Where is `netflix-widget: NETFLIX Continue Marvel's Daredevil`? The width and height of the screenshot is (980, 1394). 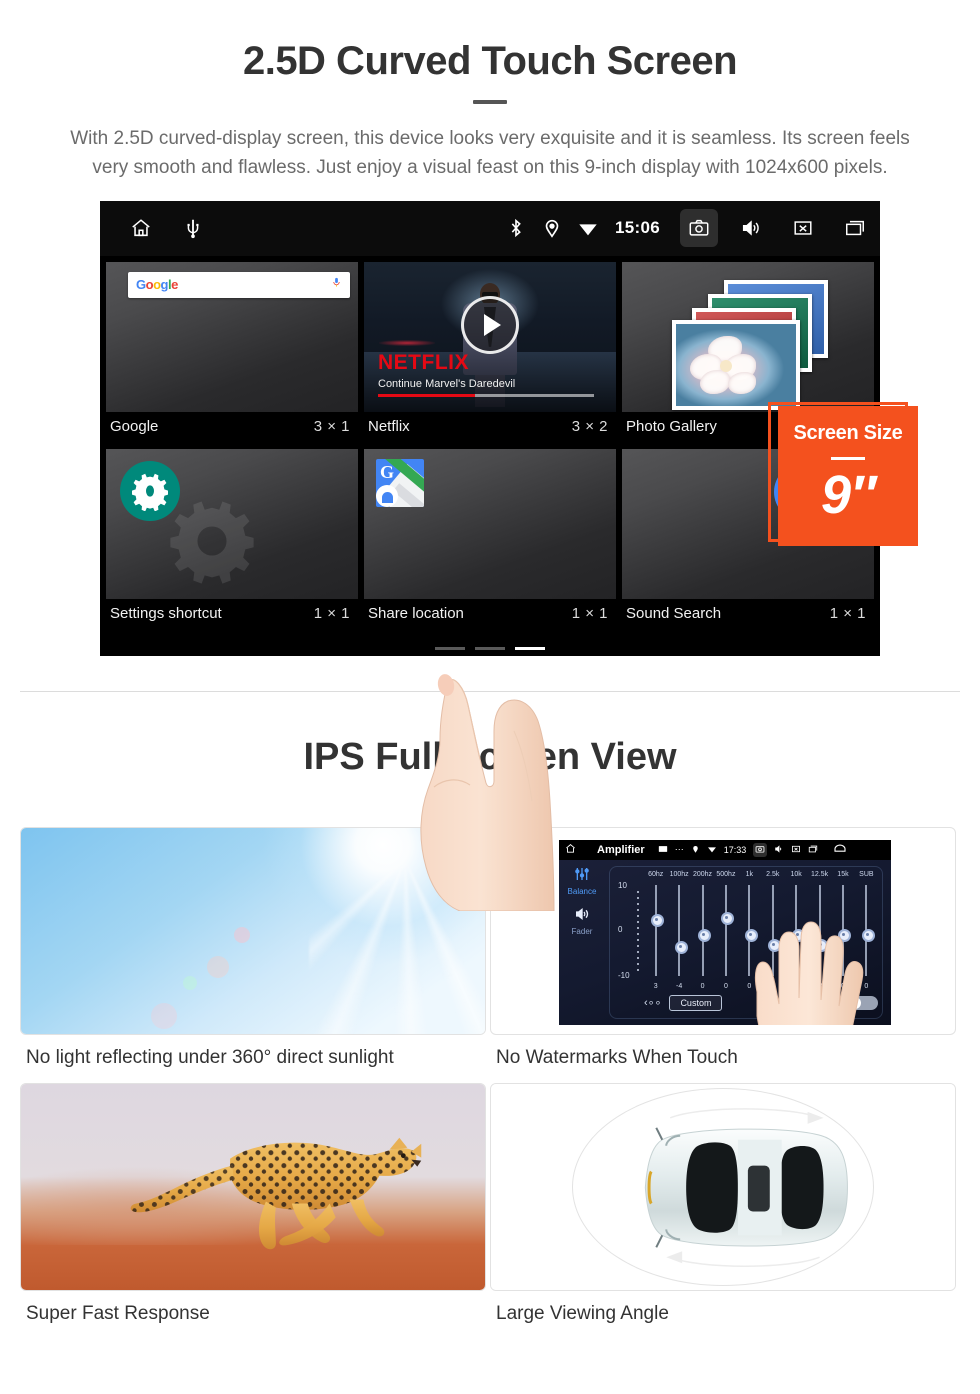
netflix-widget: NETFLIX Continue Marvel's Daredevil is located at coordinates (490, 336).